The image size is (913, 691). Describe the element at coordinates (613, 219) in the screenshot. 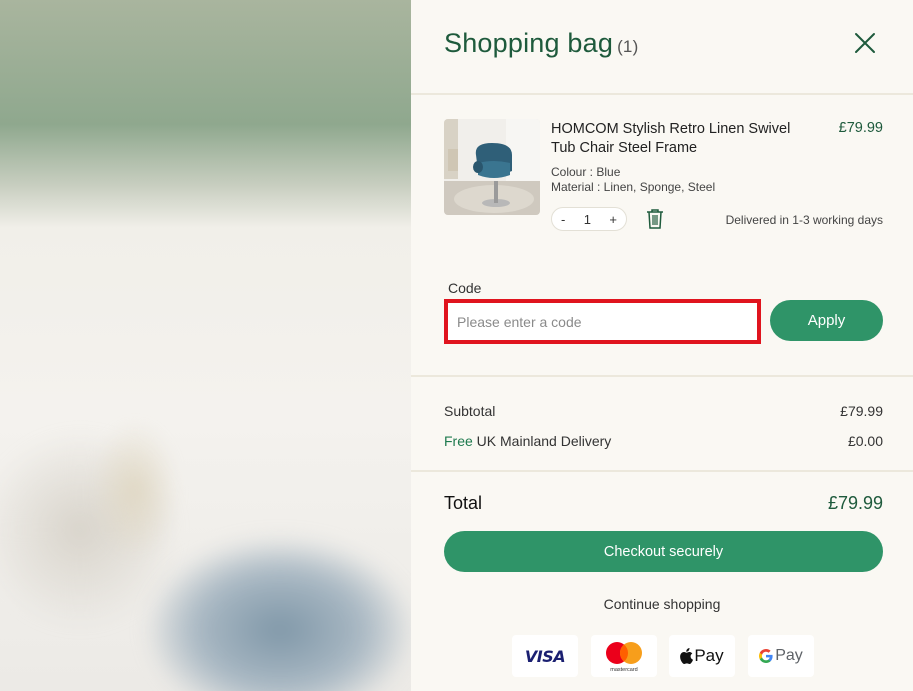

I see `increase-quantity-button: +` at that location.